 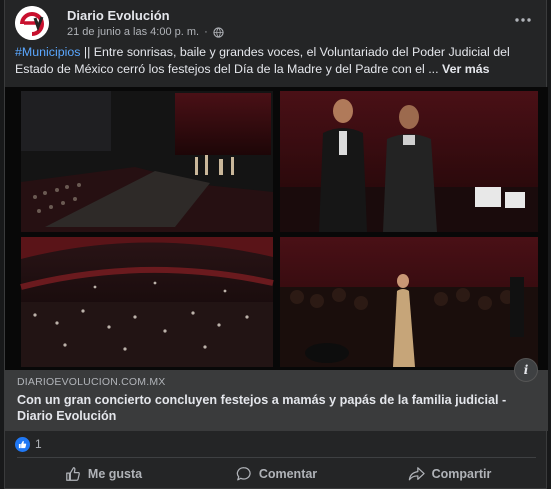 I want to click on share-button: Compartir, so click(x=449, y=474).